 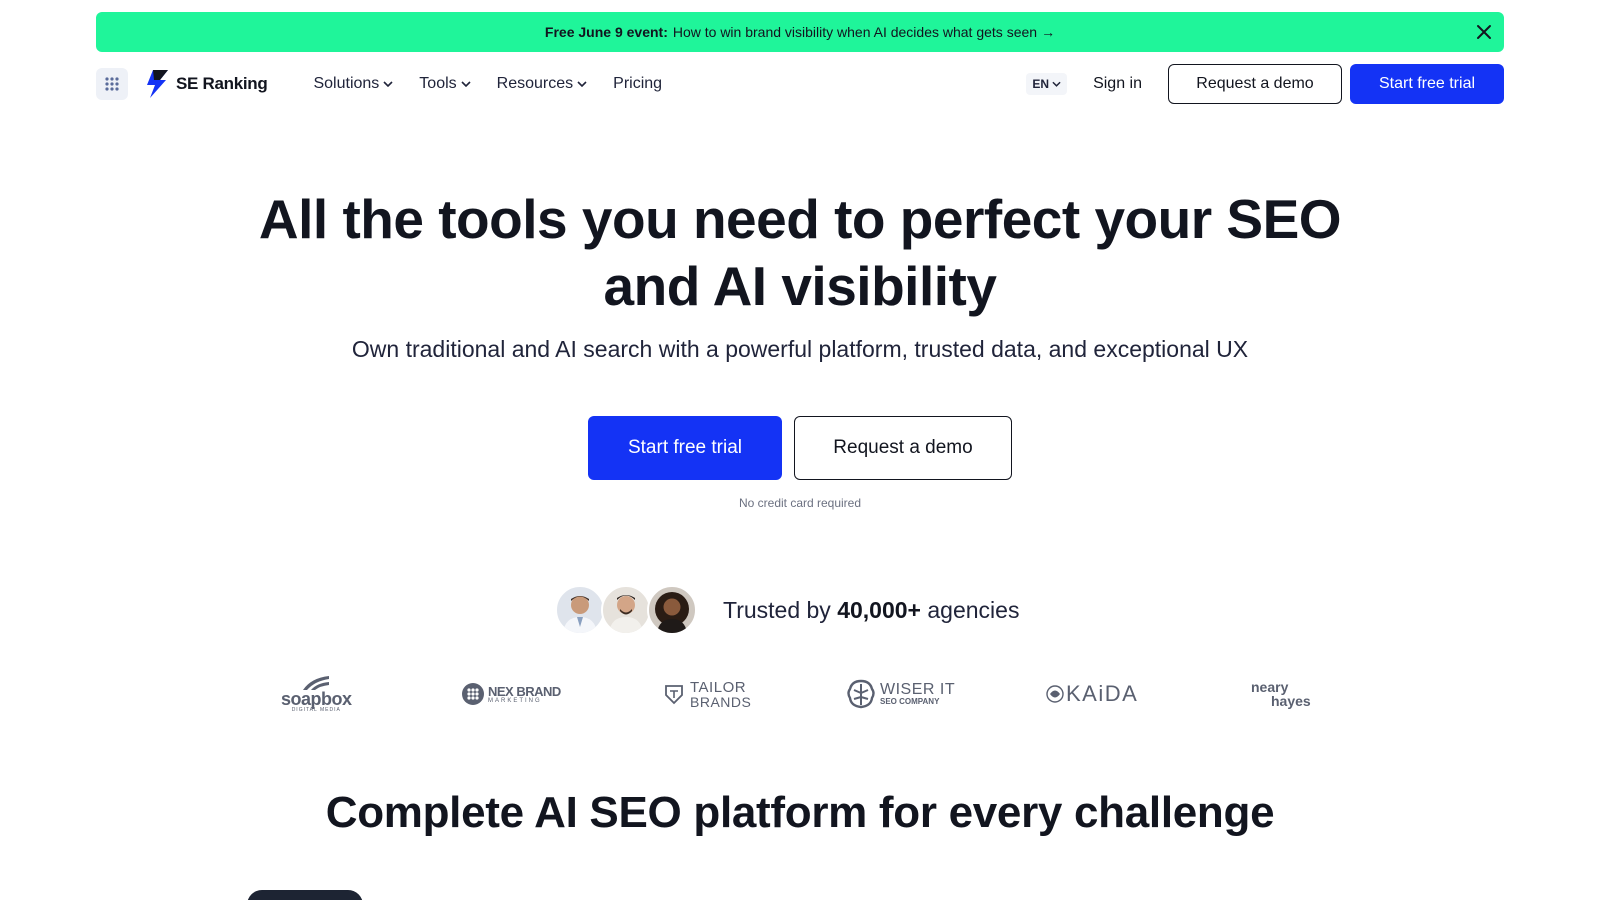 I want to click on nav-label: Pricing, so click(x=638, y=83).